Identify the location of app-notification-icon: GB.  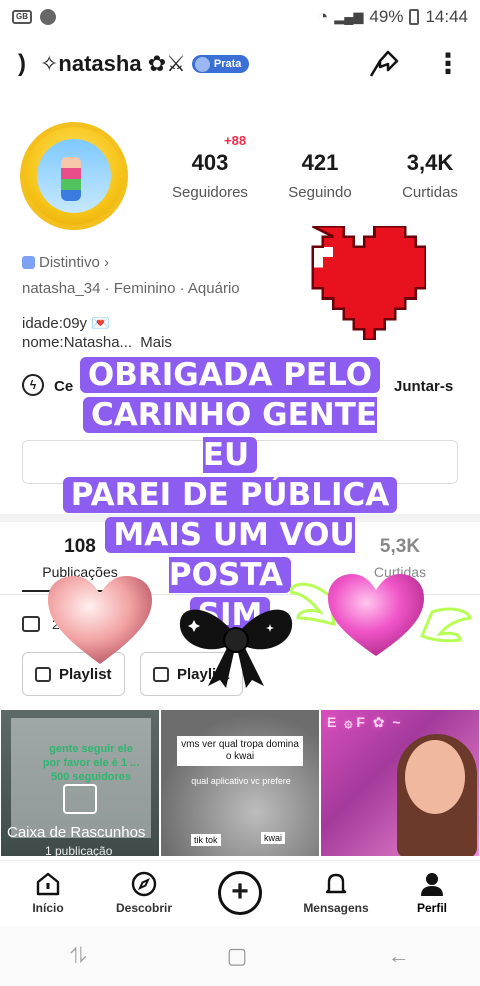
(22, 17).